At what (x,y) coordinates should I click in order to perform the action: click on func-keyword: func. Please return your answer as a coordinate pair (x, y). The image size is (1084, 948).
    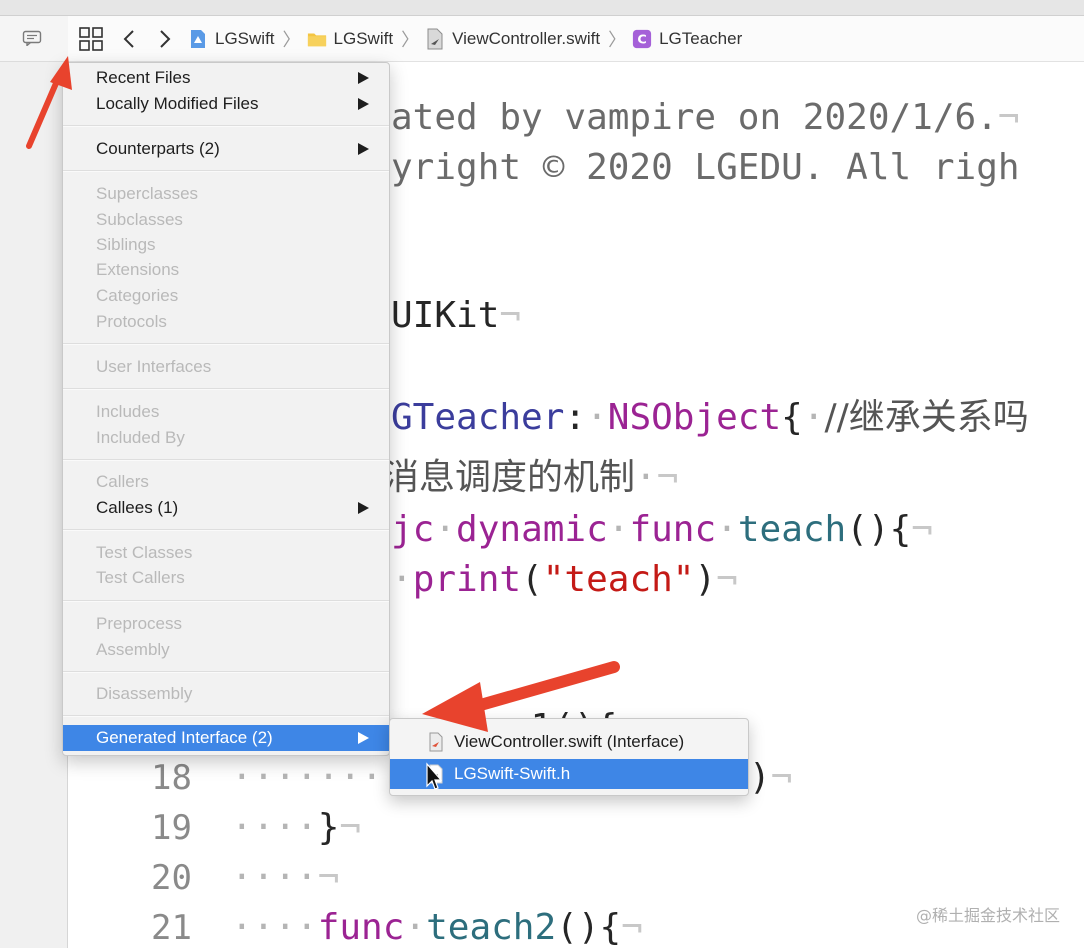
    Looking at the image, I should click on (361, 927).